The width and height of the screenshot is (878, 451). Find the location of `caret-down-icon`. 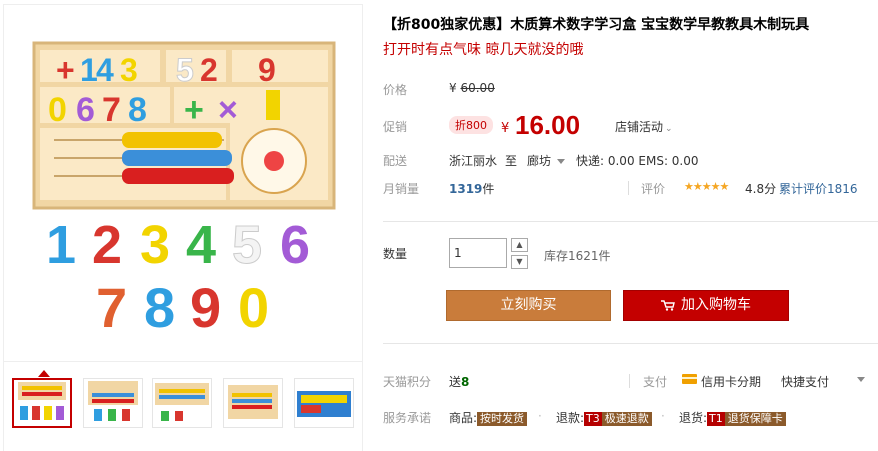

caret-down-icon is located at coordinates (561, 161).